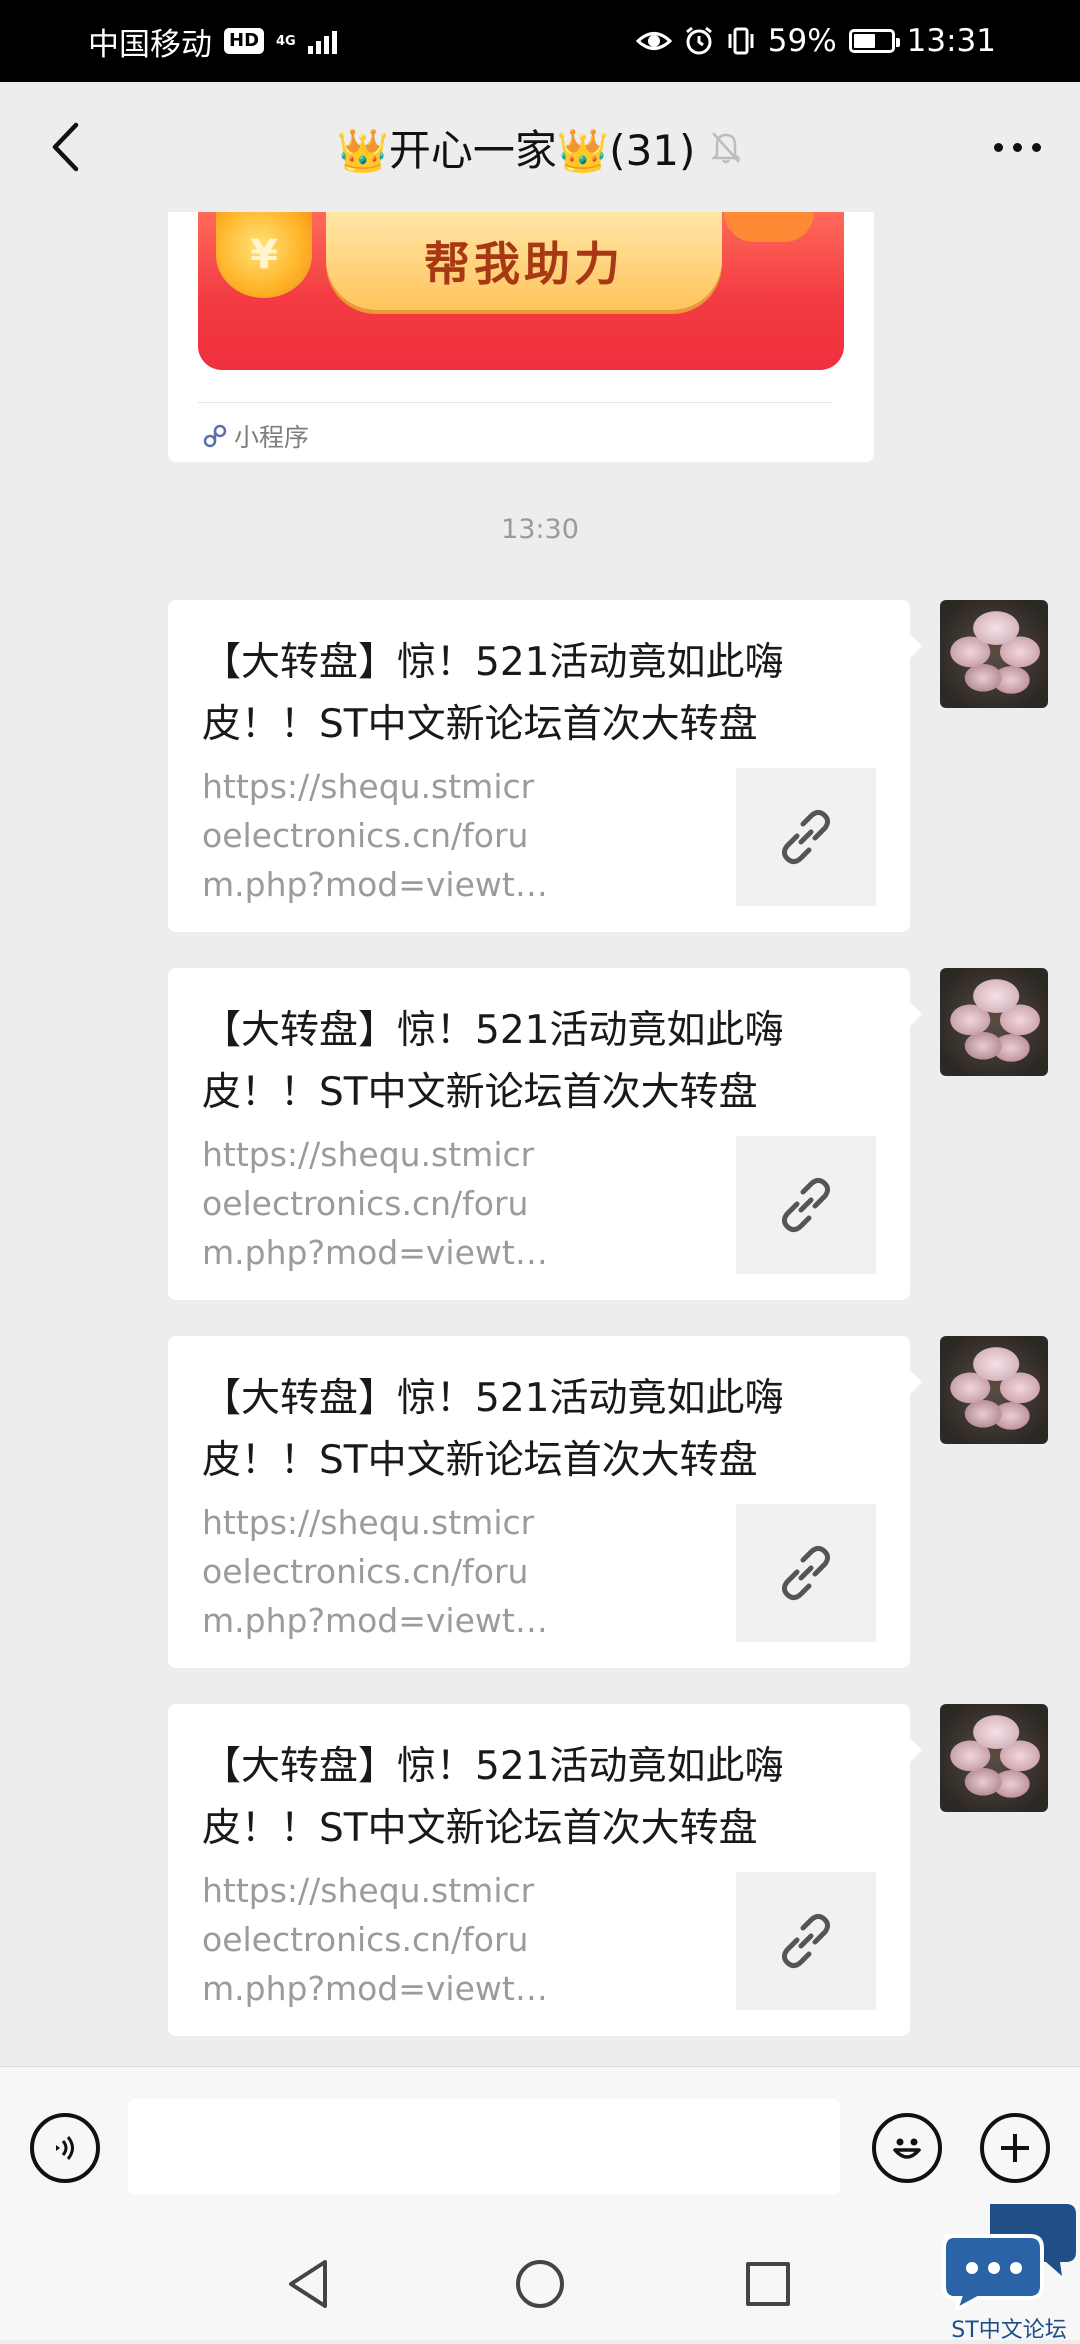 The image size is (1080, 2344). I want to click on battery-level-fill, so click(864, 41).